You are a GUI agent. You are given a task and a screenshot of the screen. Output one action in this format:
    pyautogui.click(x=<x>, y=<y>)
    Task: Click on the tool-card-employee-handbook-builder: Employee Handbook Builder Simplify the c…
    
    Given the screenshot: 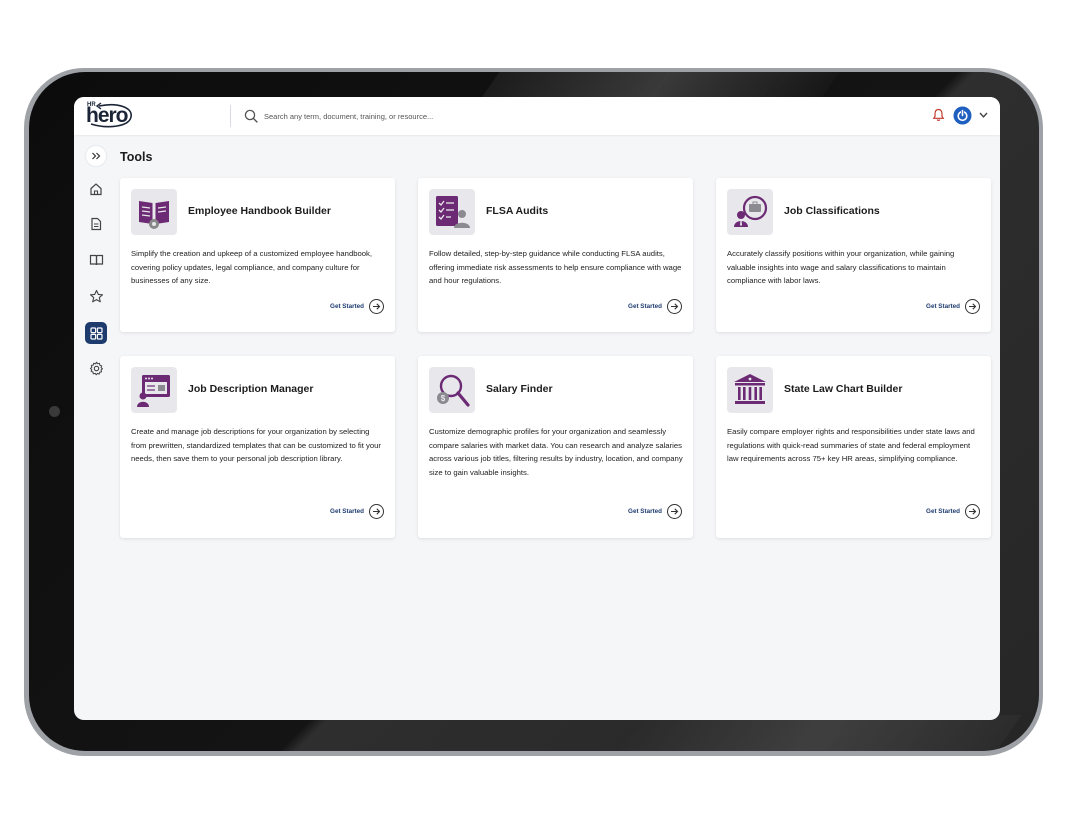 What is the action you would take?
    pyautogui.click(x=257, y=255)
    